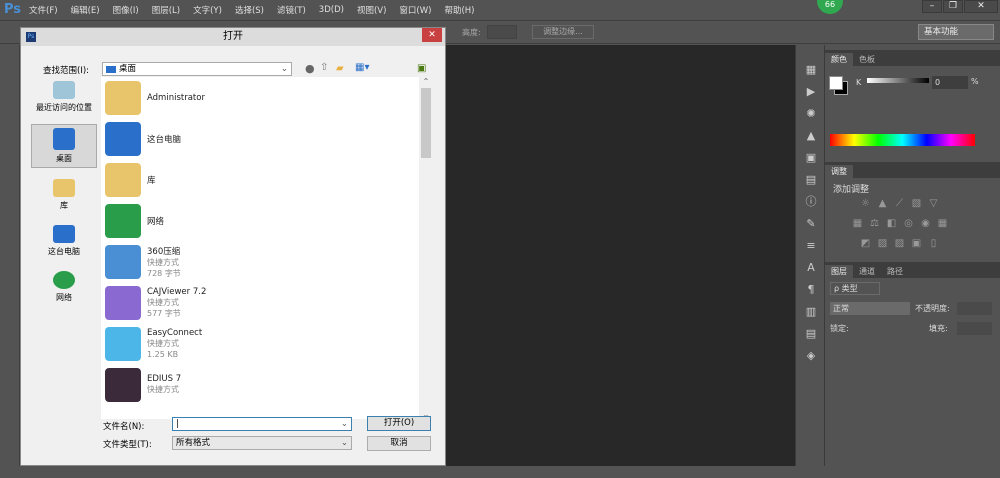 The width and height of the screenshot is (1000, 478). Describe the element at coordinates (908, 223) in the screenshot. I see `photo-filter-icon: ◎` at that location.